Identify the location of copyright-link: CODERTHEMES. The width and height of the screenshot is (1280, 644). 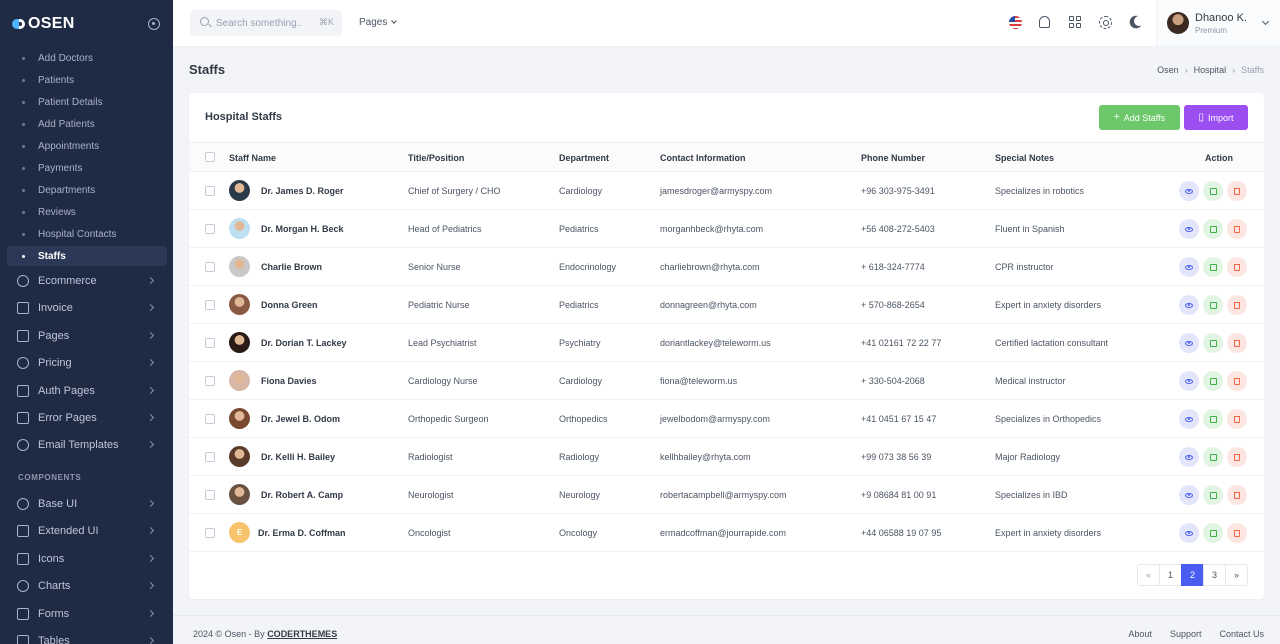
(302, 634).